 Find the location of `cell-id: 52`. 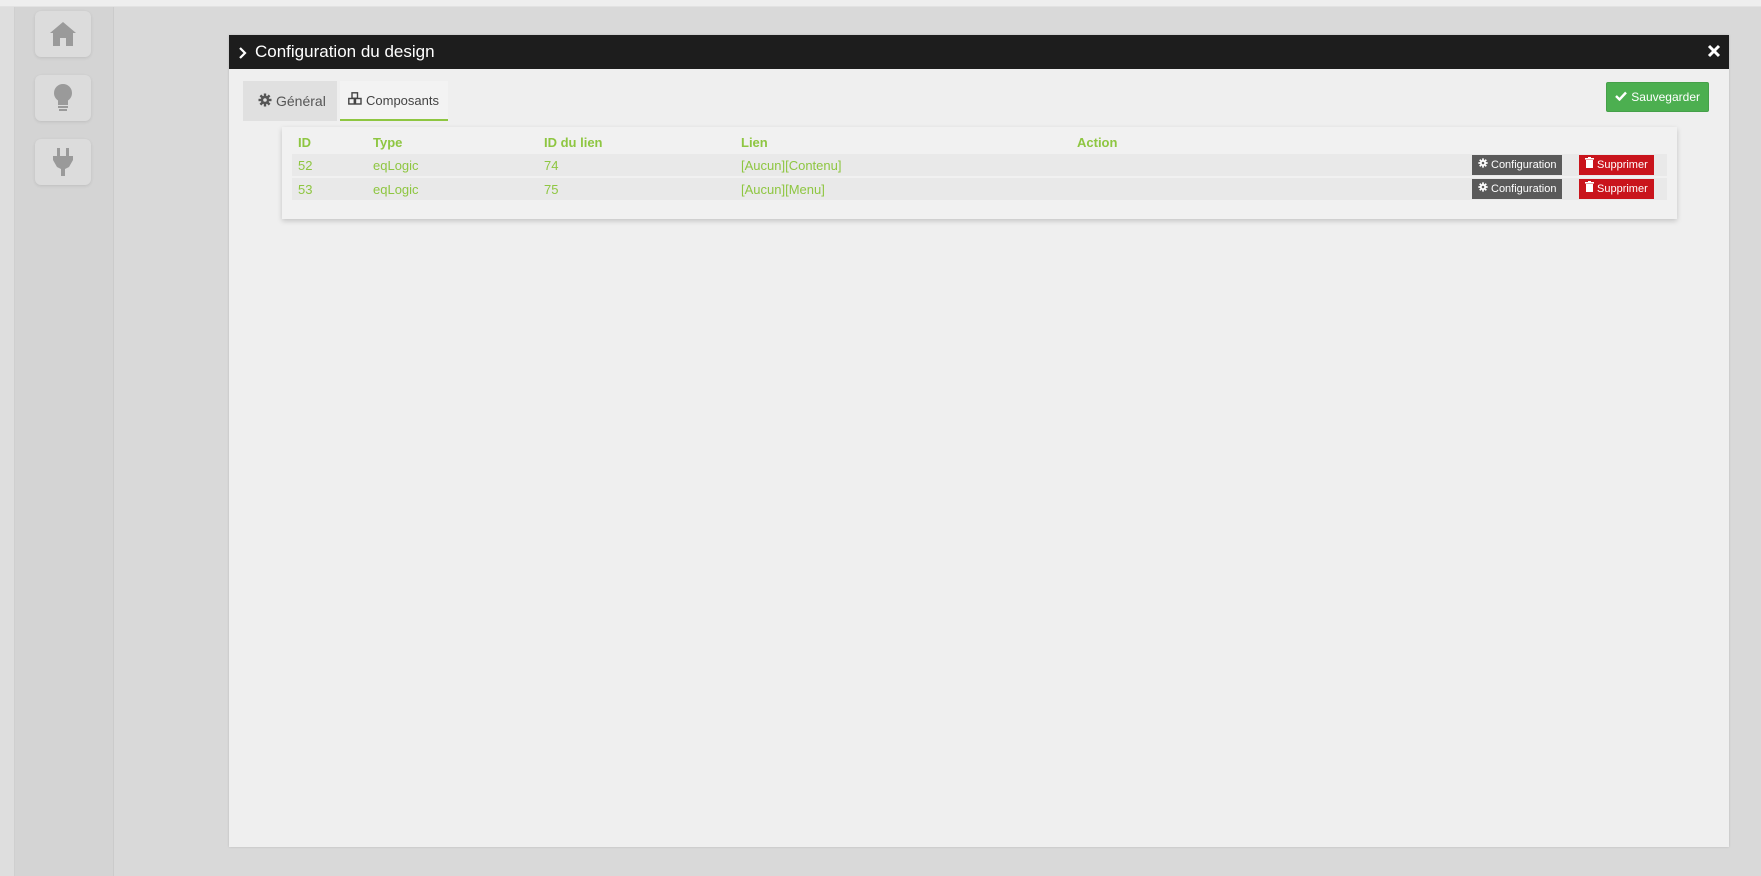

cell-id: 52 is located at coordinates (305, 165).